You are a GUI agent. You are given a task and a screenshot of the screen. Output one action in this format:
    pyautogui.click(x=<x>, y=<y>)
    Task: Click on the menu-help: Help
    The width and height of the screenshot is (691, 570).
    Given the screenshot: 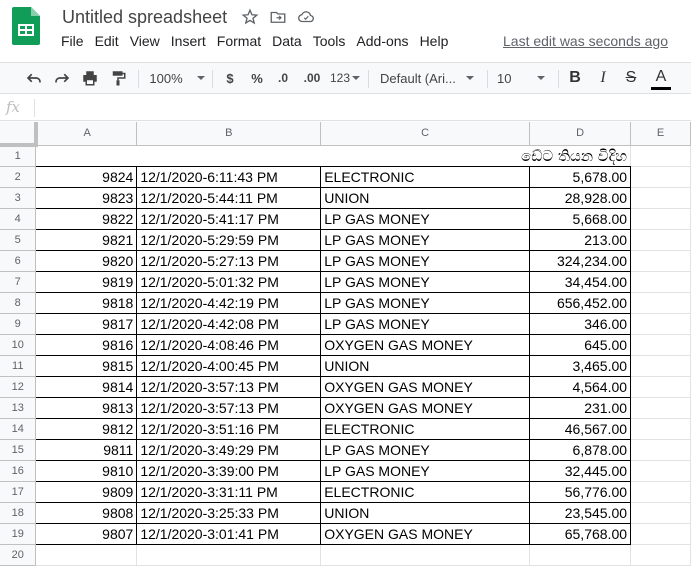 What is the action you would take?
    pyautogui.click(x=437, y=41)
    